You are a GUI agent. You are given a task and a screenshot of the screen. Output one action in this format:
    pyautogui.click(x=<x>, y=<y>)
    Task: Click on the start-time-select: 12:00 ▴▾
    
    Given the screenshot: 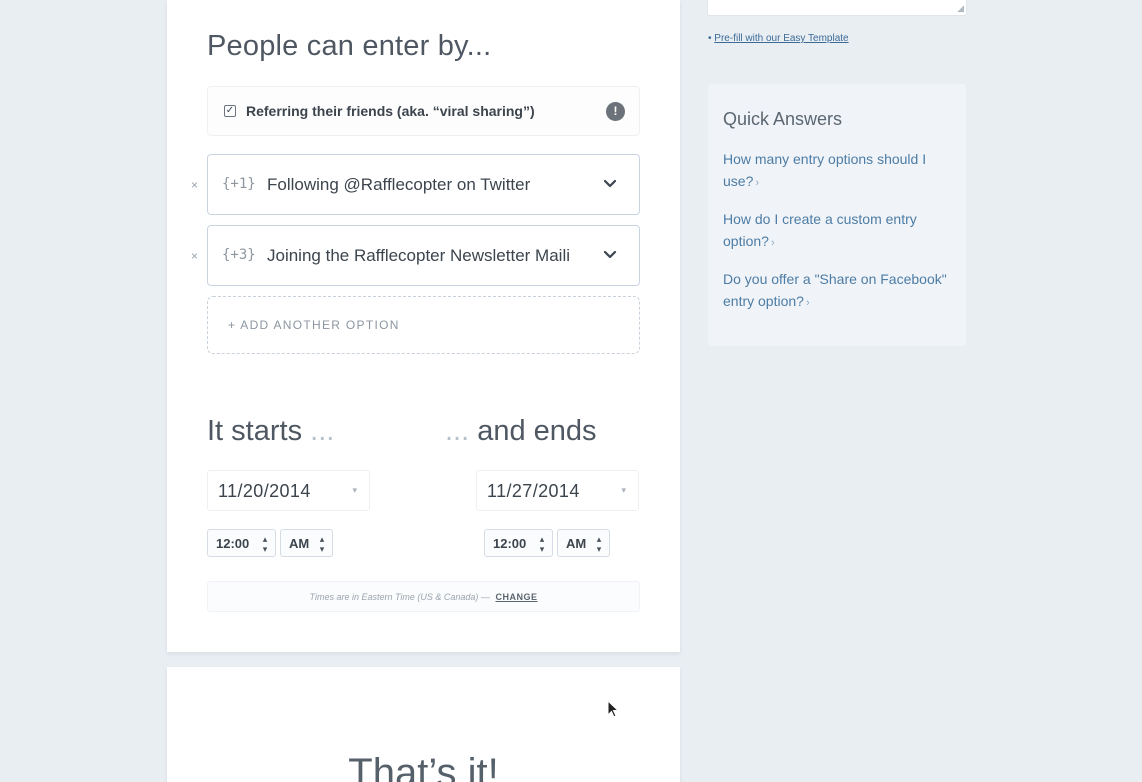 What is the action you would take?
    pyautogui.click(x=241, y=543)
    